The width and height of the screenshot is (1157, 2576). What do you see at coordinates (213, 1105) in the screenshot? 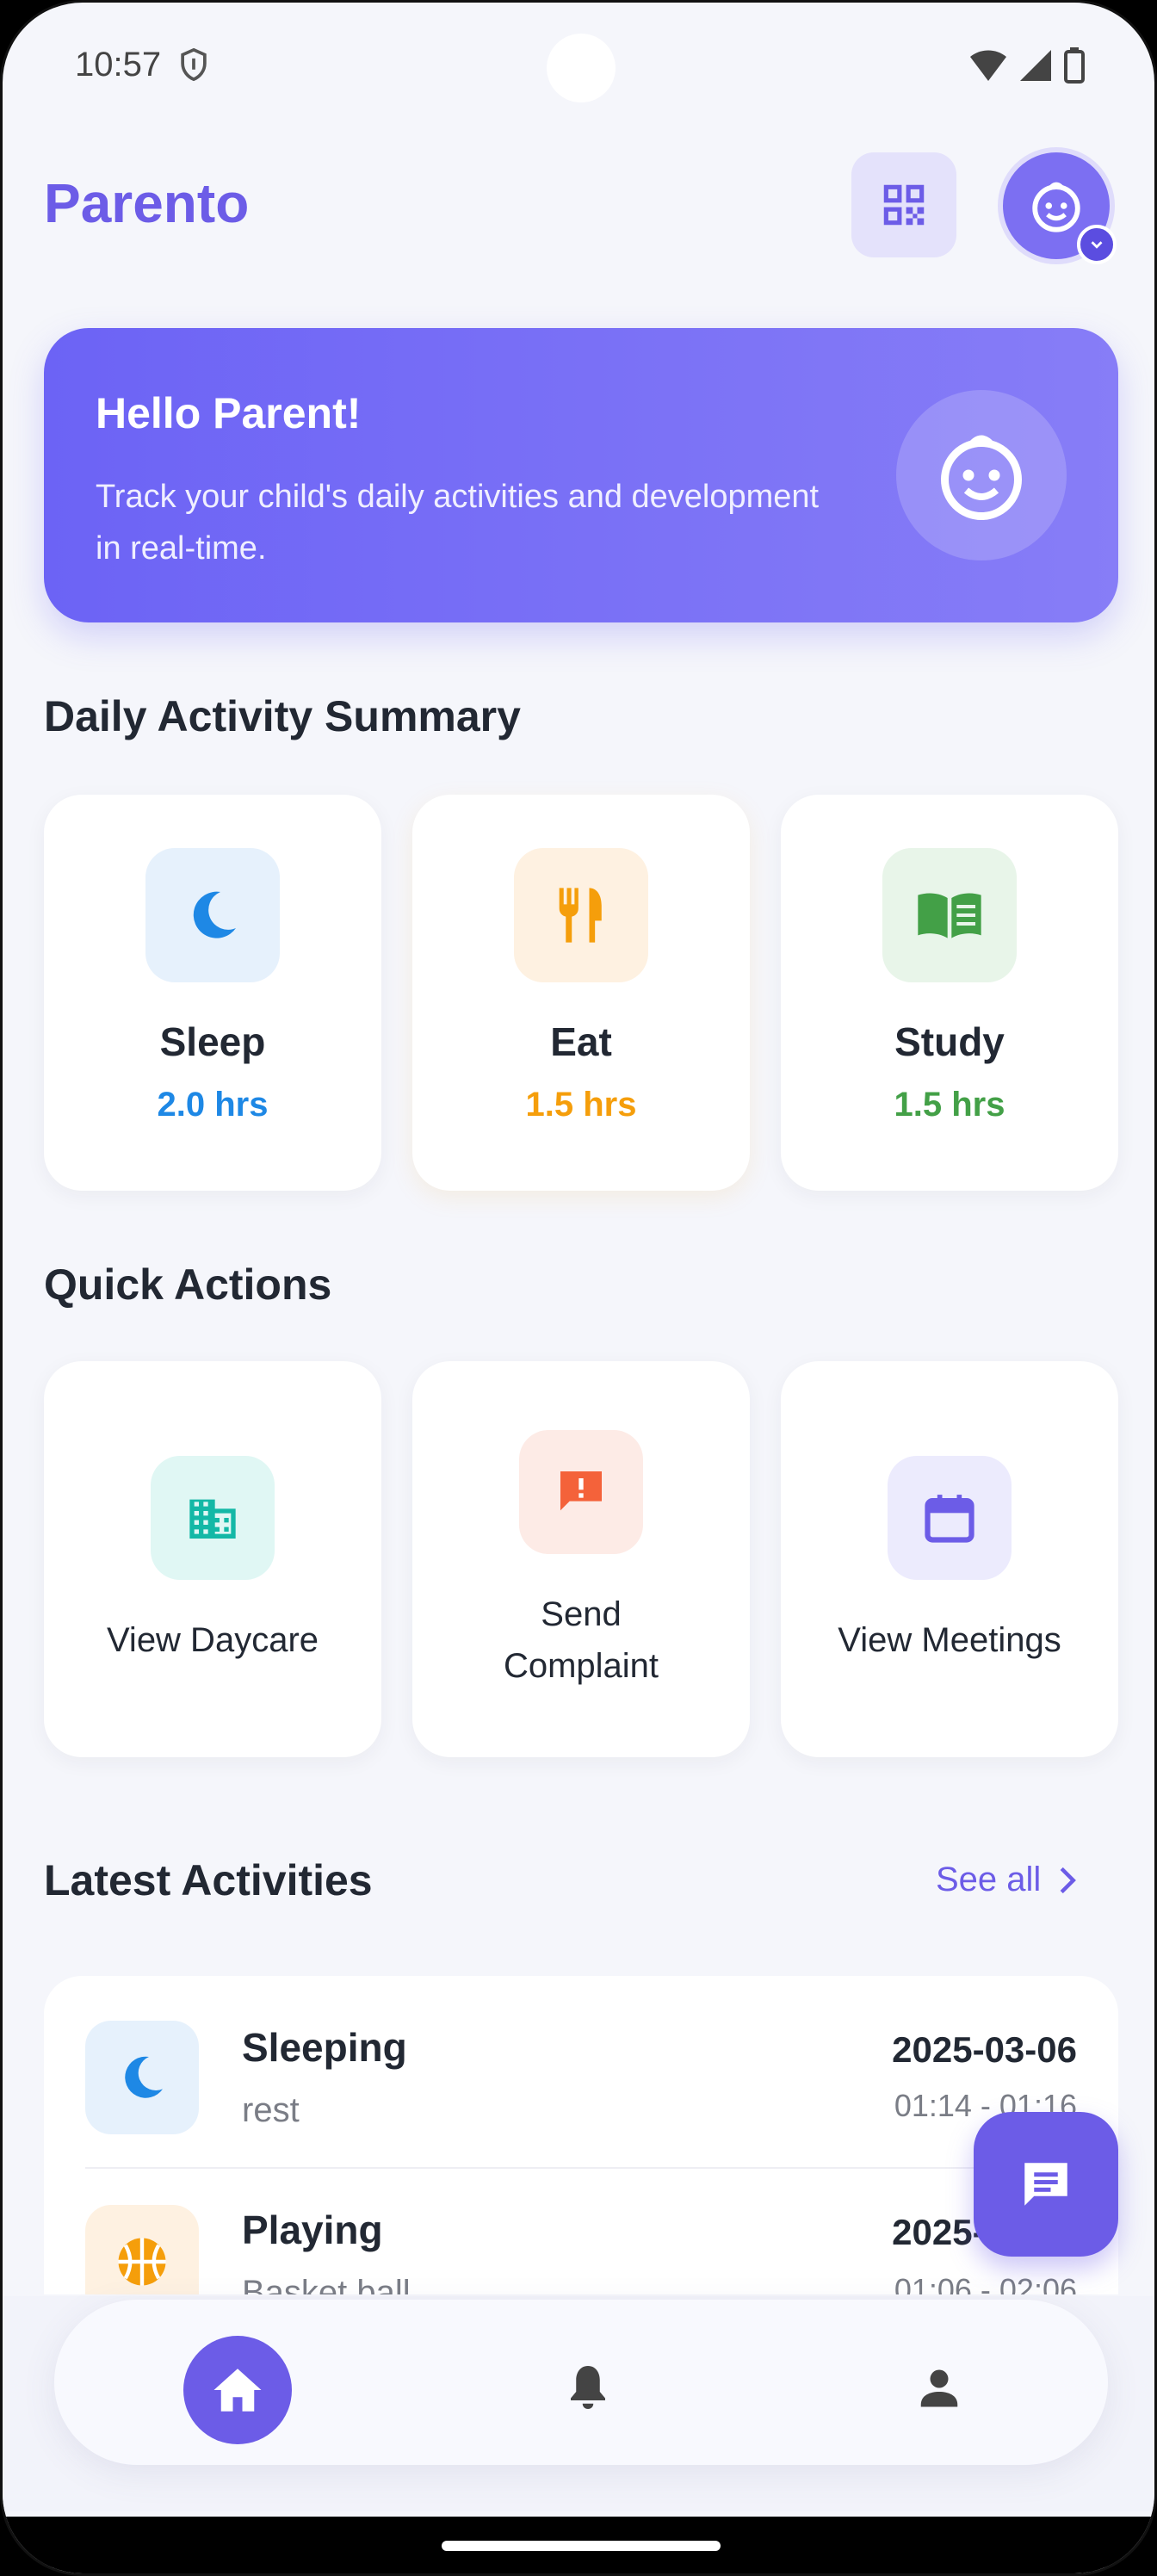
I see `summary-value: 2.0 hrs` at bounding box center [213, 1105].